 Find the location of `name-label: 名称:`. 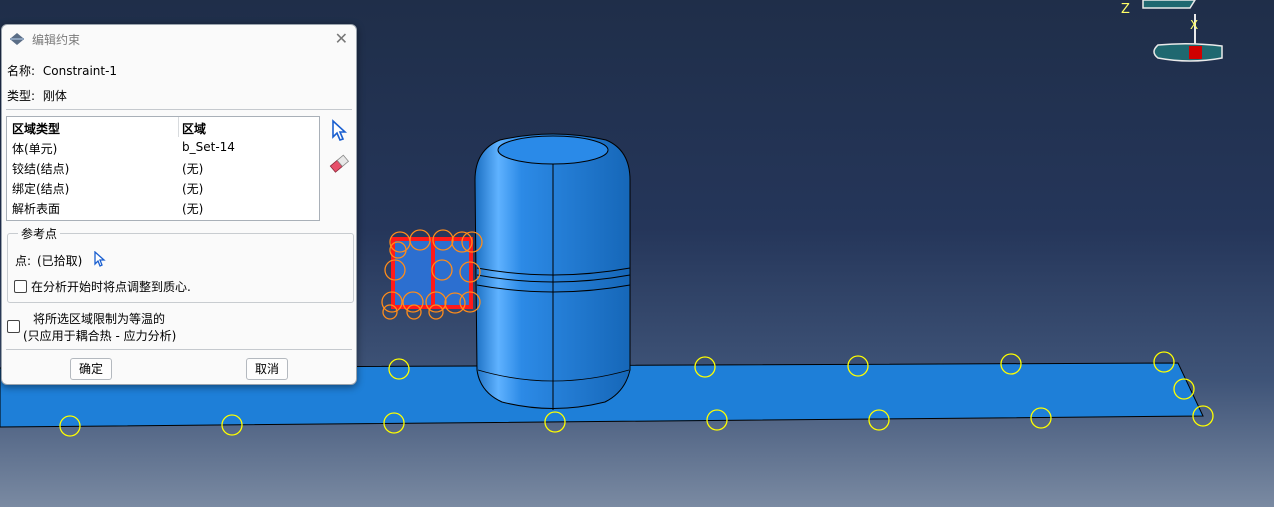

name-label: 名称: is located at coordinates (21, 71).